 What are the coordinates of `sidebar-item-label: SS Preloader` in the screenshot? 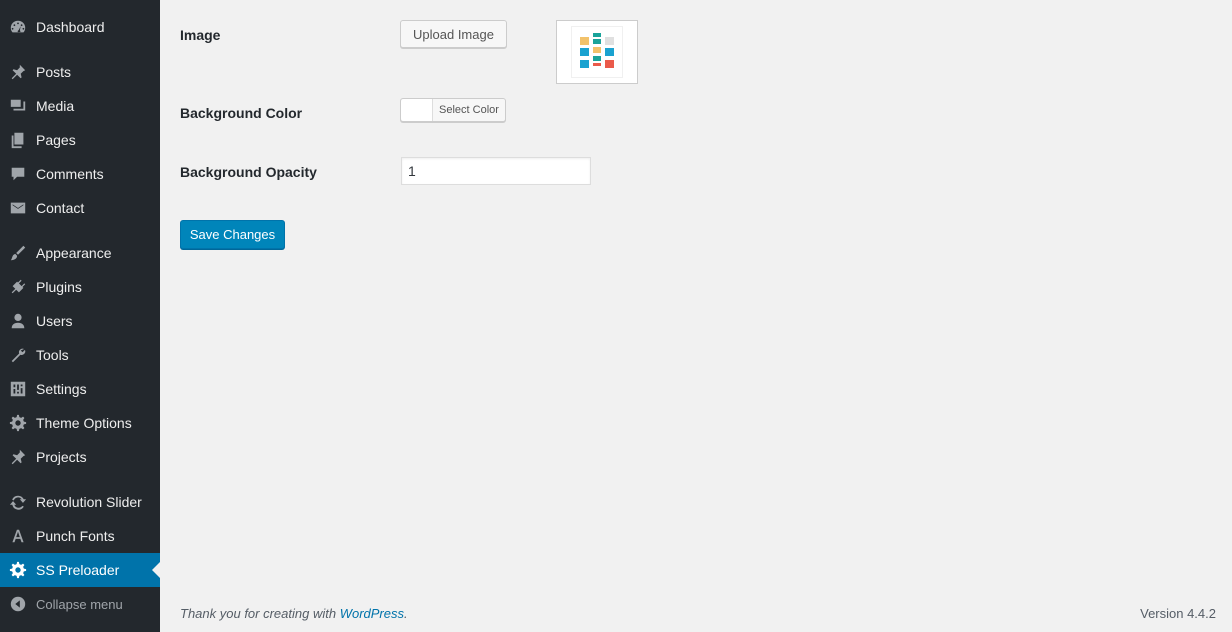 It's located at (78, 570).